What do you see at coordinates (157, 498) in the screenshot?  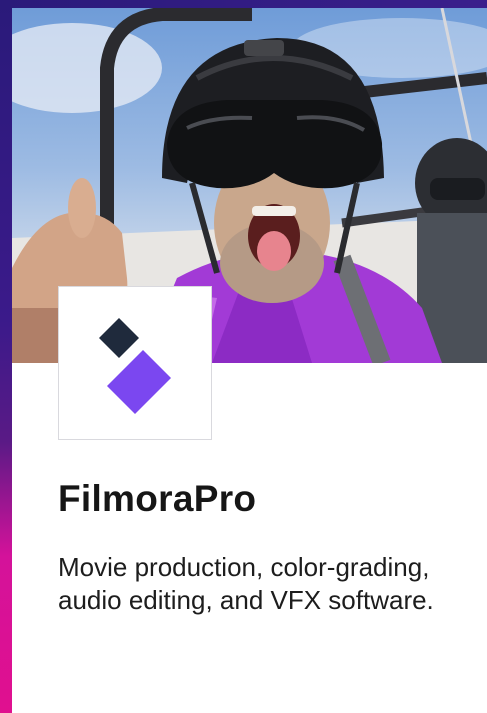 I see `product-title: FilmoraPro` at bounding box center [157, 498].